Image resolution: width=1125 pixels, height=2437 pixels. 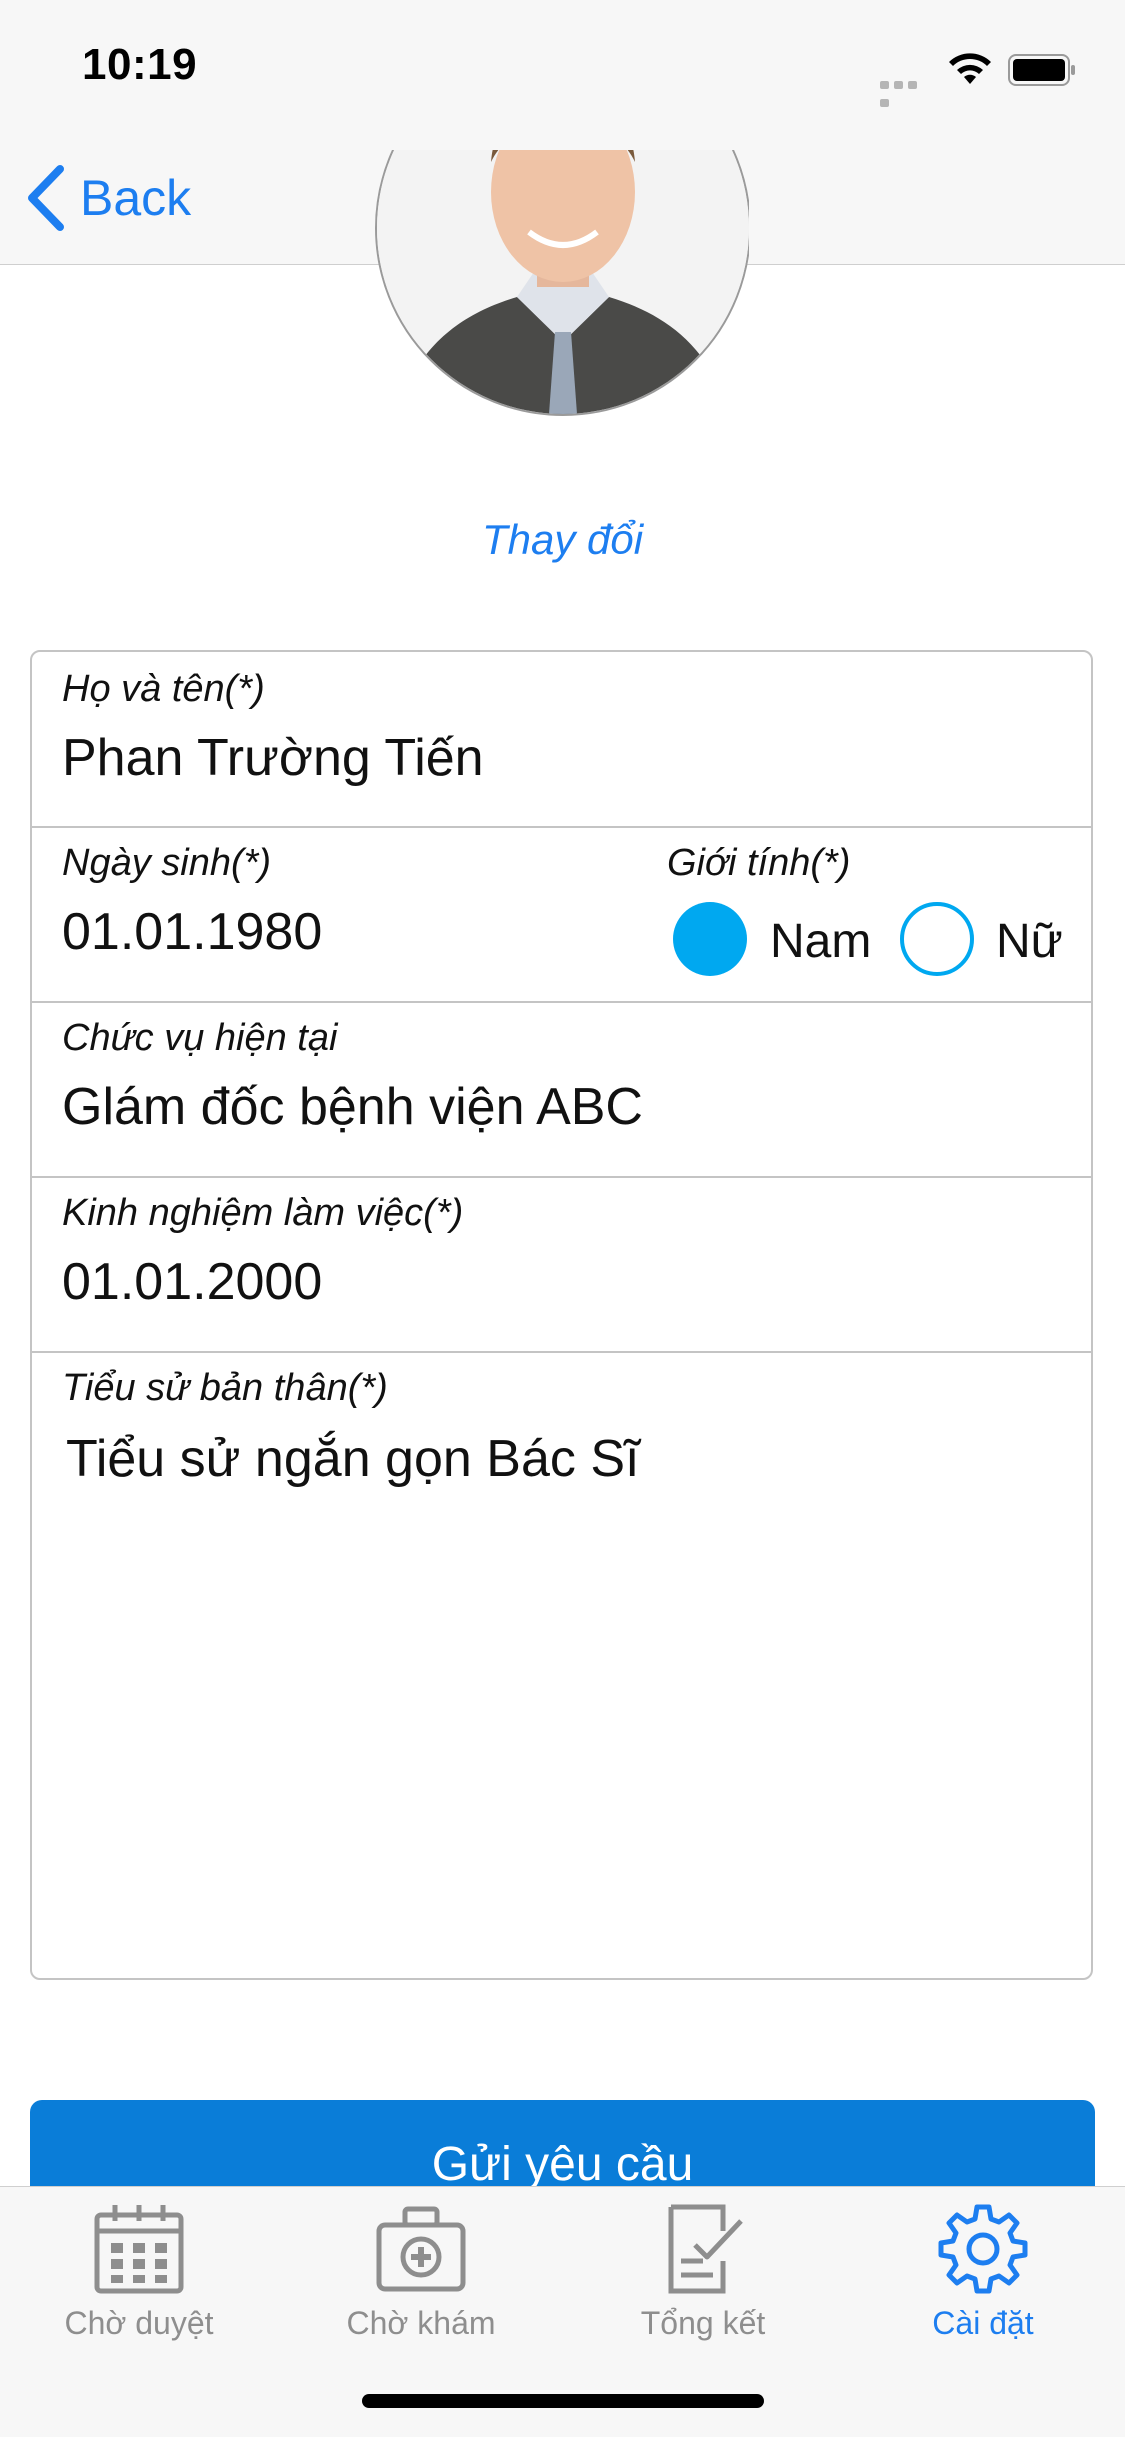 I want to click on tab-summary: Tổng kết, so click(x=703, y=2271).